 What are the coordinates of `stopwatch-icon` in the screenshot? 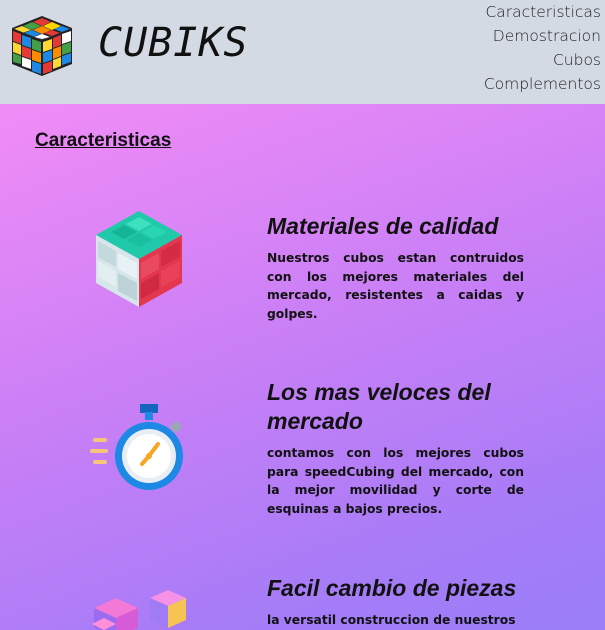 It's located at (140, 451).